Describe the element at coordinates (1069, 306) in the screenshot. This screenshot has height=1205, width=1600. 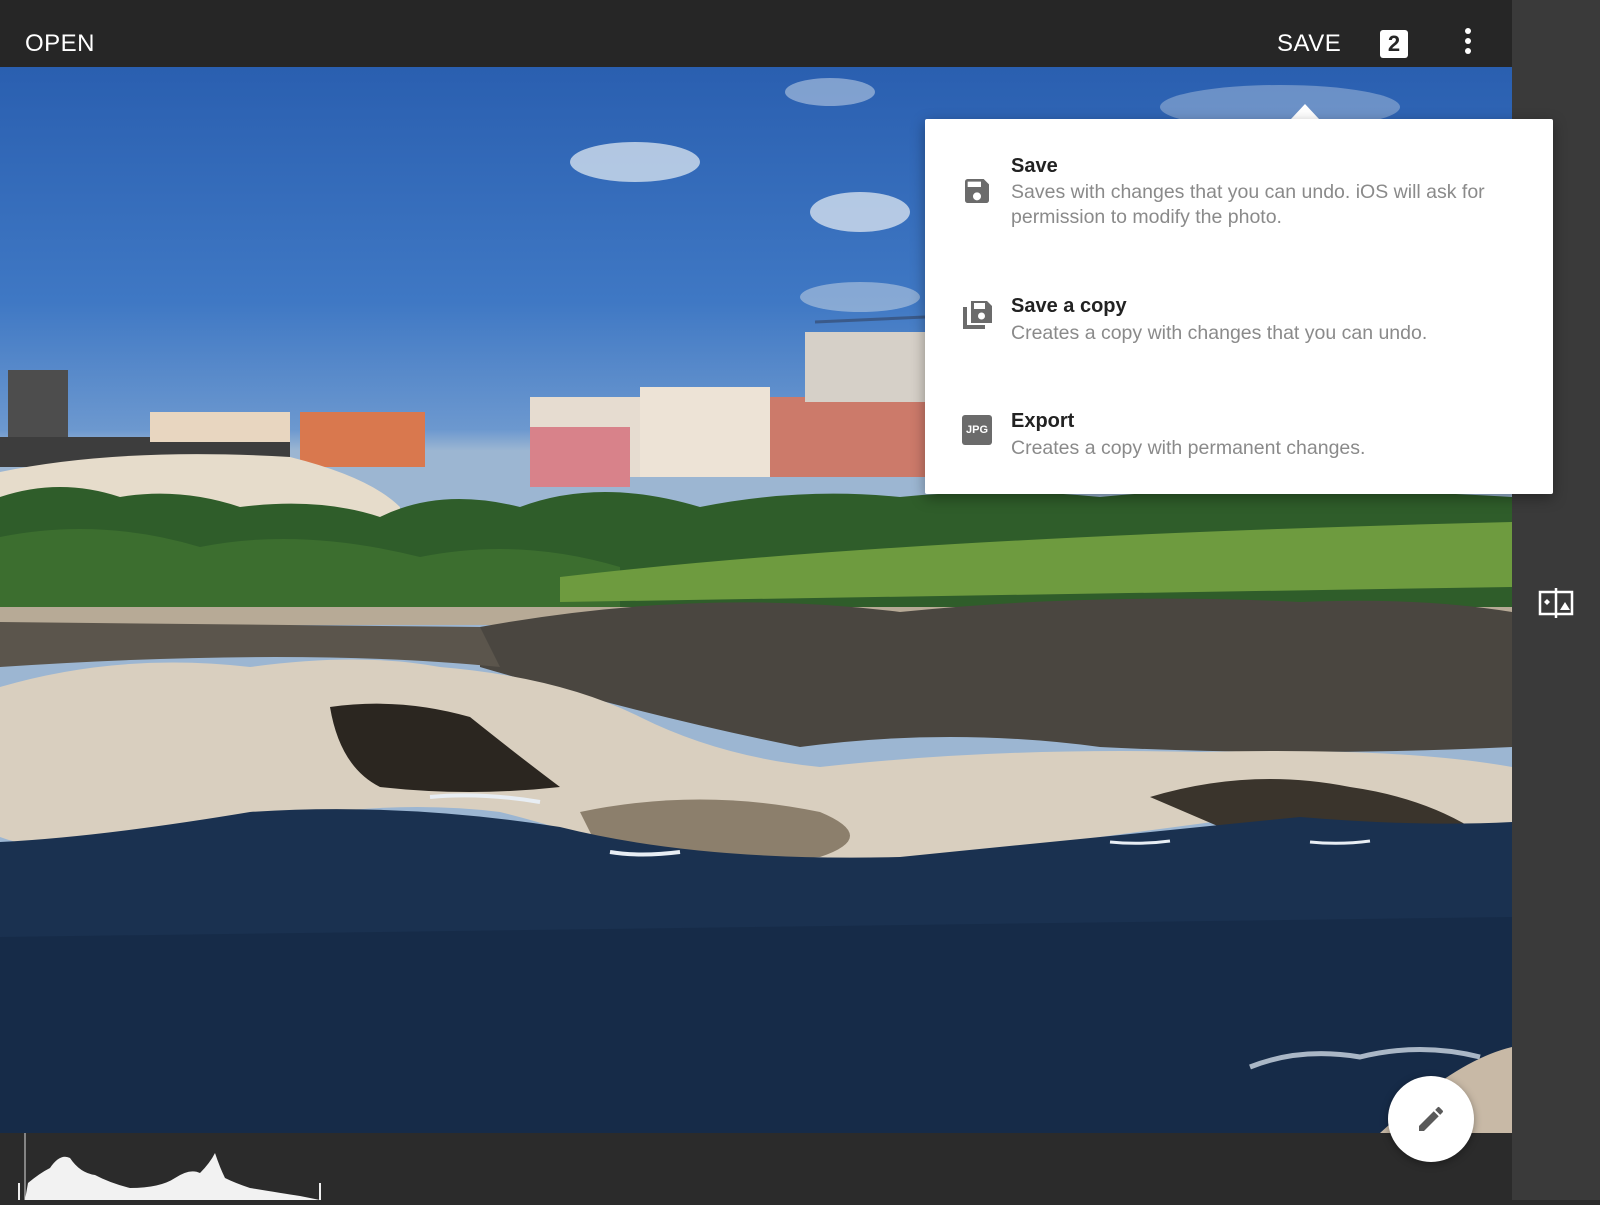
I see `menu-item-title: Save a copy` at that location.